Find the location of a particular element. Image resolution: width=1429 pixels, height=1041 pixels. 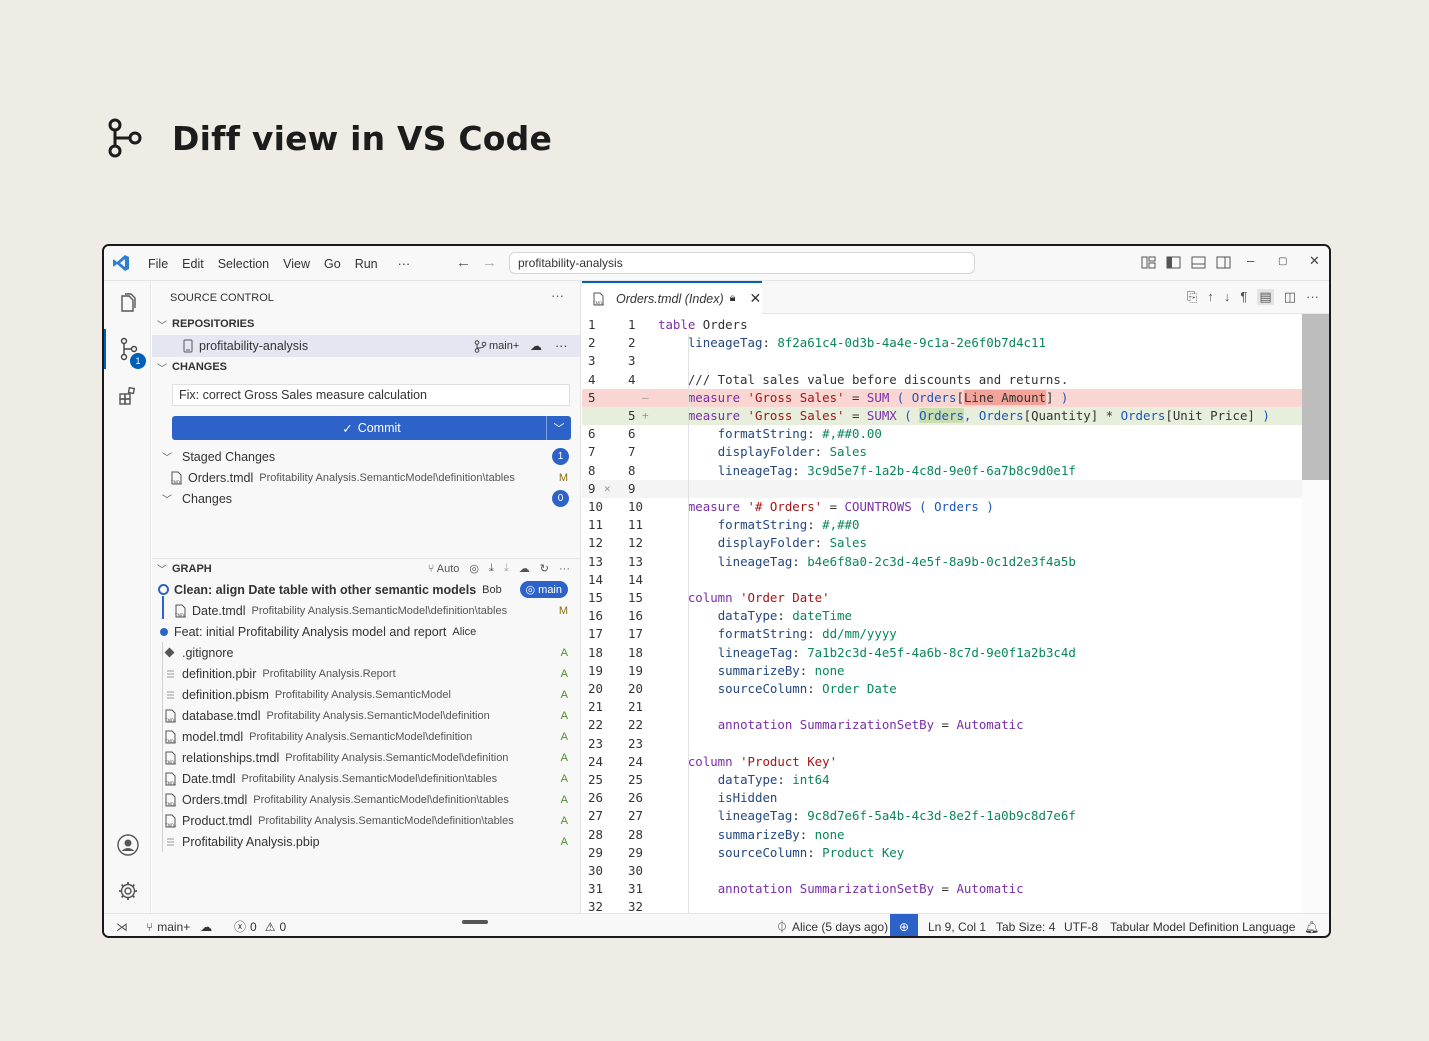

fetch-icon: ⤓ is located at coordinates (491, 568).